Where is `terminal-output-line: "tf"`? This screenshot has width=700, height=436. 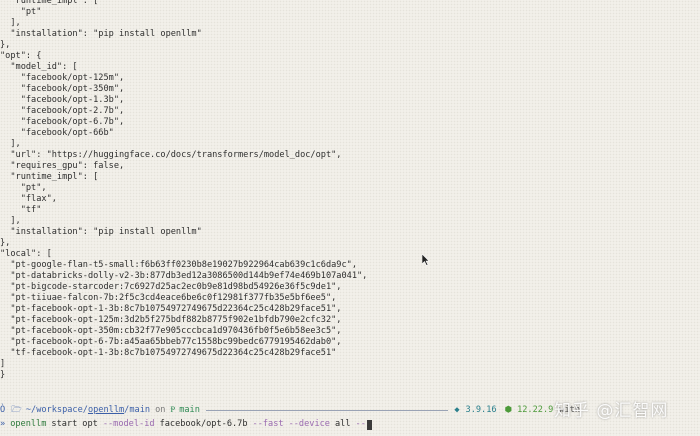
terminal-output-line: "tf" is located at coordinates (21, 210).